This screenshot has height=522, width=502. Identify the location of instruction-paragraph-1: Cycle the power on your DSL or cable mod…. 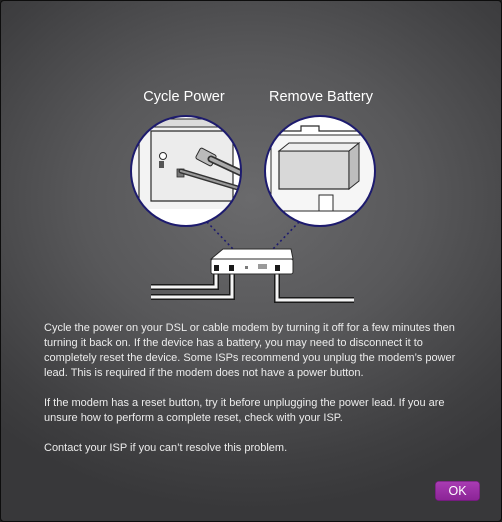
(250, 350).